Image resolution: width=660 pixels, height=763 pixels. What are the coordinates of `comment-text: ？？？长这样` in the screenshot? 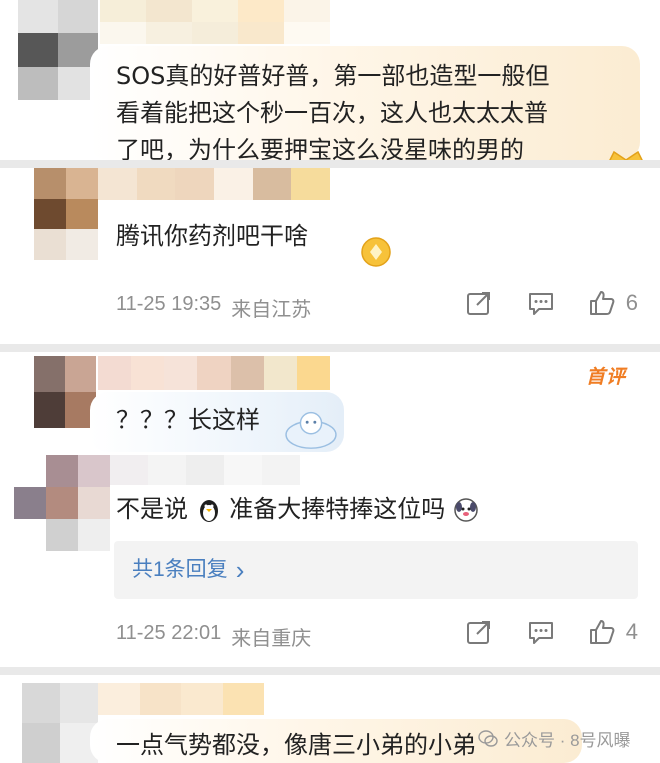 It's located at (188, 420).